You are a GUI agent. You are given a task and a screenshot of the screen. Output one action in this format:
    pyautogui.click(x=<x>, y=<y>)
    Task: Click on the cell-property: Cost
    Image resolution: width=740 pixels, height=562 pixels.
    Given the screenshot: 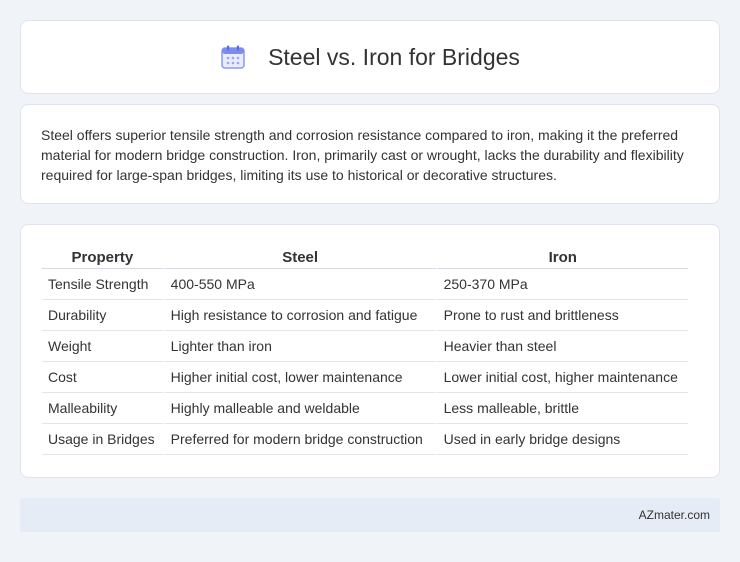 What is the action you would take?
    pyautogui.click(x=102, y=377)
    